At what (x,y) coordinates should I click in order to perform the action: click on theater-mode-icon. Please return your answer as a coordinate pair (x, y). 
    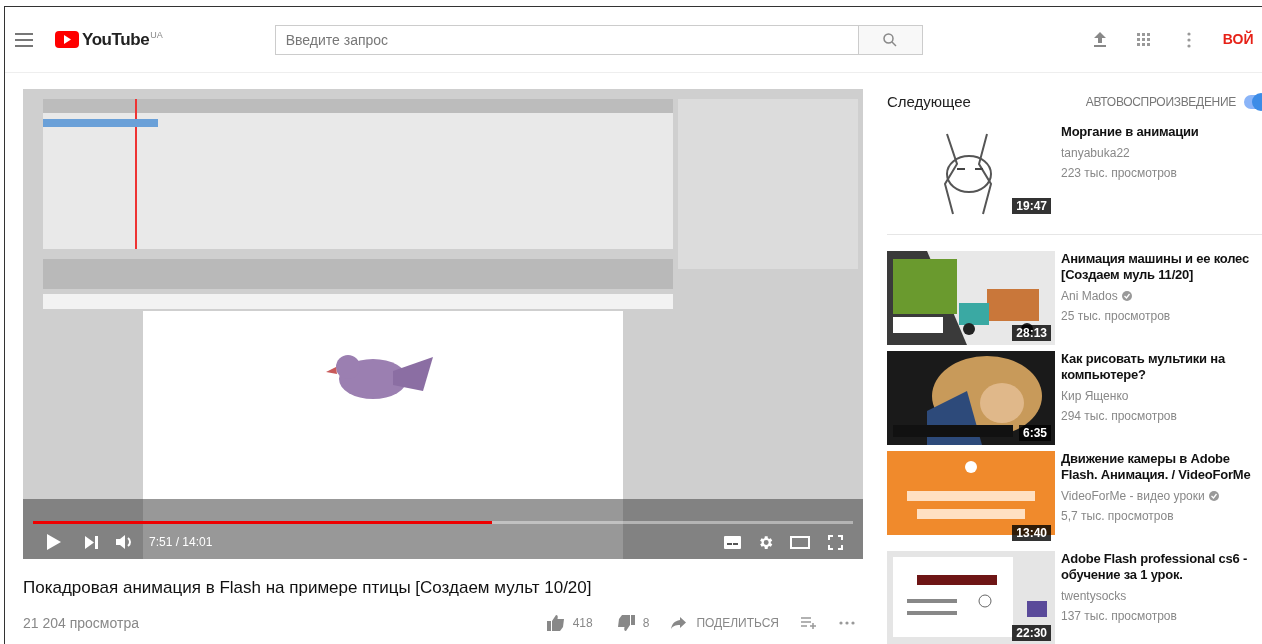
    Looking at the image, I should click on (800, 542).